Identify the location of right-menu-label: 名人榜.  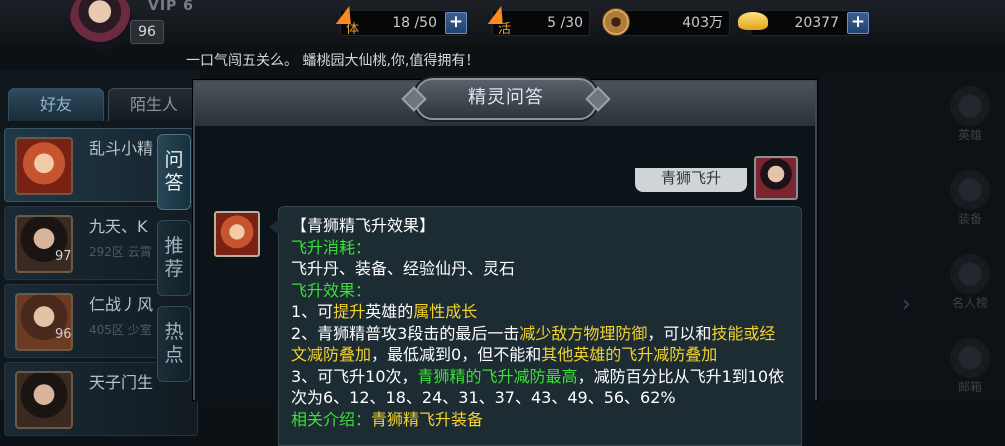
(969, 303).